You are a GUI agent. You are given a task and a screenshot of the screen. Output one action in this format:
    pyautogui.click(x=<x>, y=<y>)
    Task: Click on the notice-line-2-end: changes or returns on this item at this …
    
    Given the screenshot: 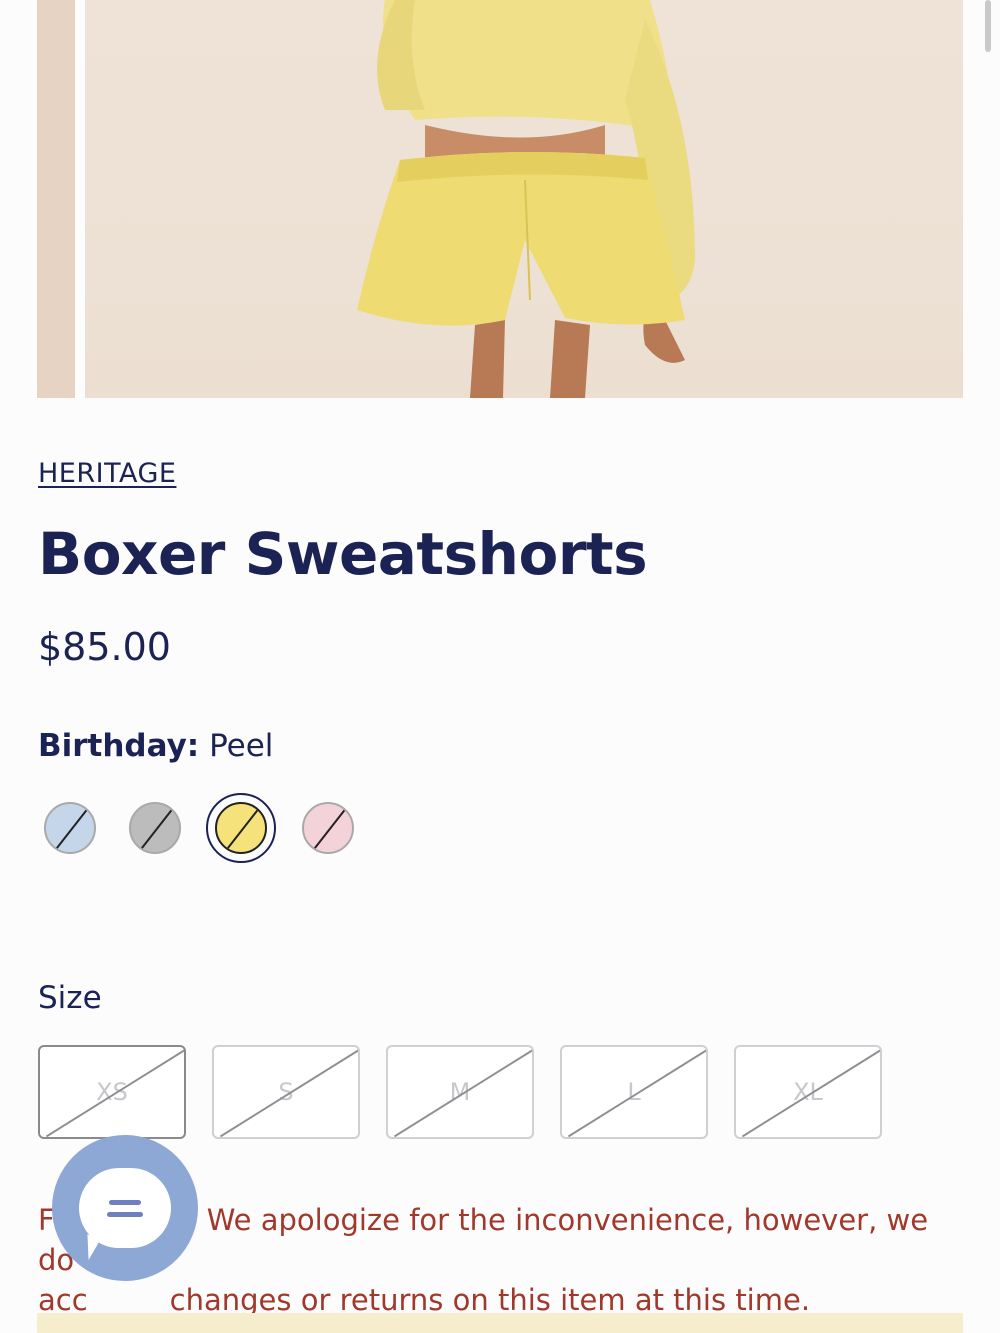 What is the action you would take?
    pyautogui.click(x=490, y=1300)
    